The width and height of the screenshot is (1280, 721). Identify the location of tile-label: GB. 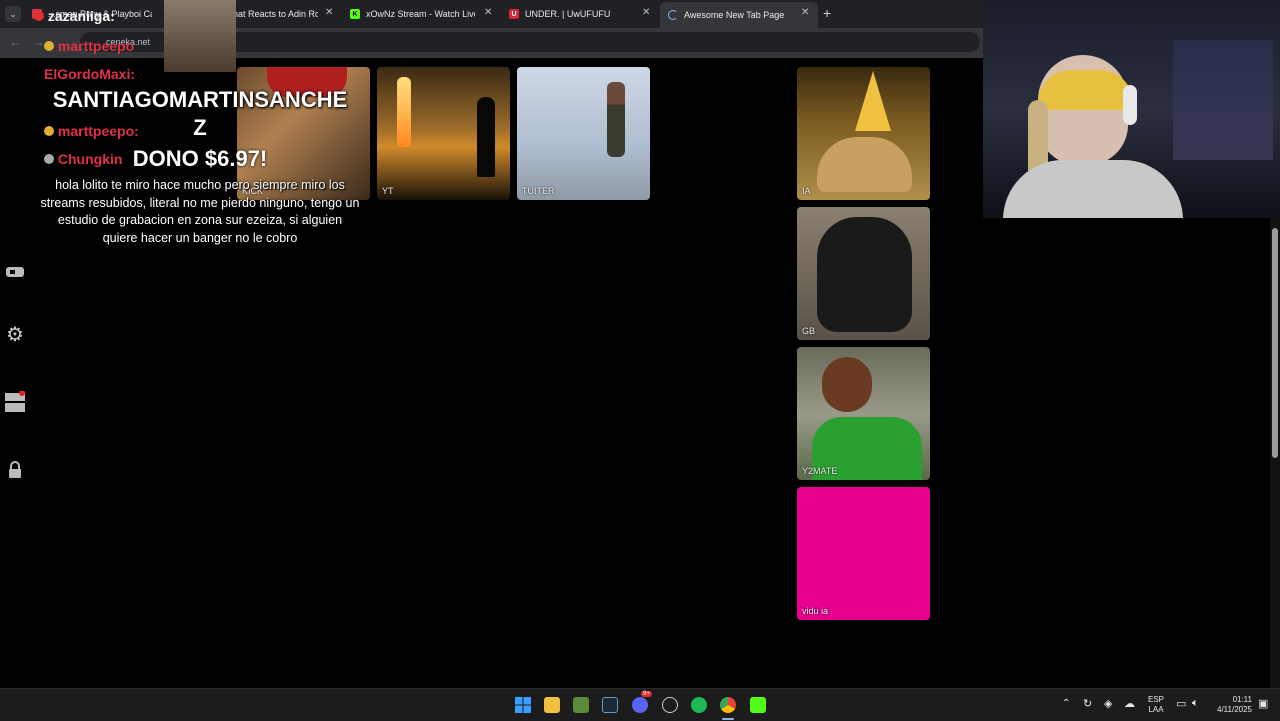
(809, 331).